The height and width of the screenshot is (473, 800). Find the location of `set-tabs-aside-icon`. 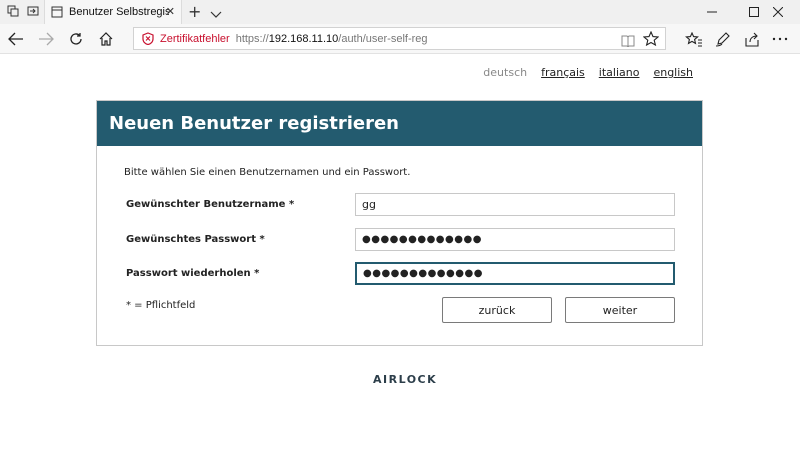

set-tabs-aside-icon is located at coordinates (33, 11).